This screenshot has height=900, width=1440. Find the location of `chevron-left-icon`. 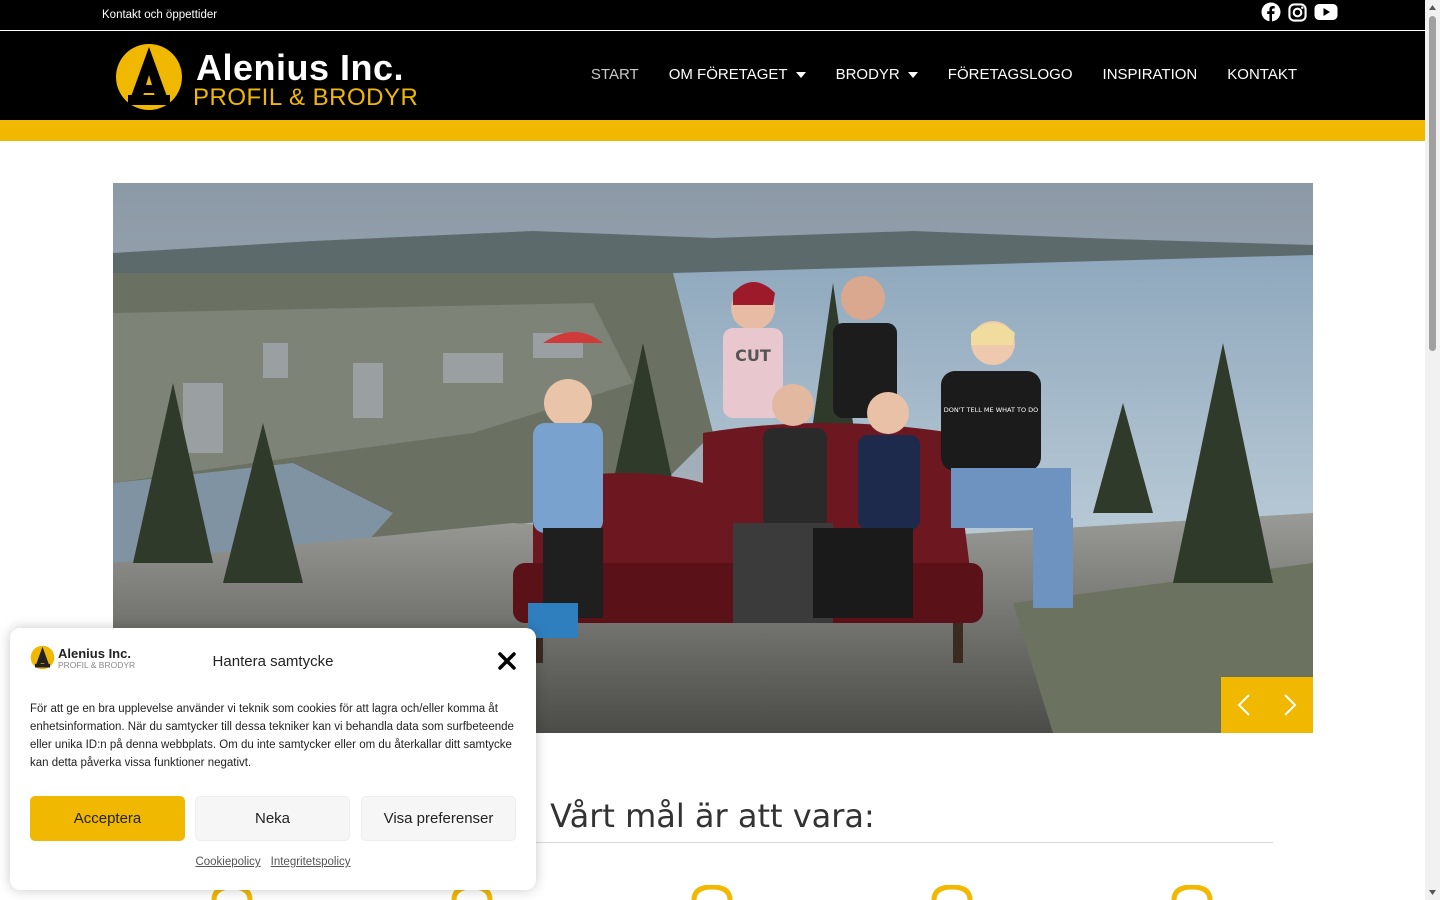

chevron-left-icon is located at coordinates (1243, 705).